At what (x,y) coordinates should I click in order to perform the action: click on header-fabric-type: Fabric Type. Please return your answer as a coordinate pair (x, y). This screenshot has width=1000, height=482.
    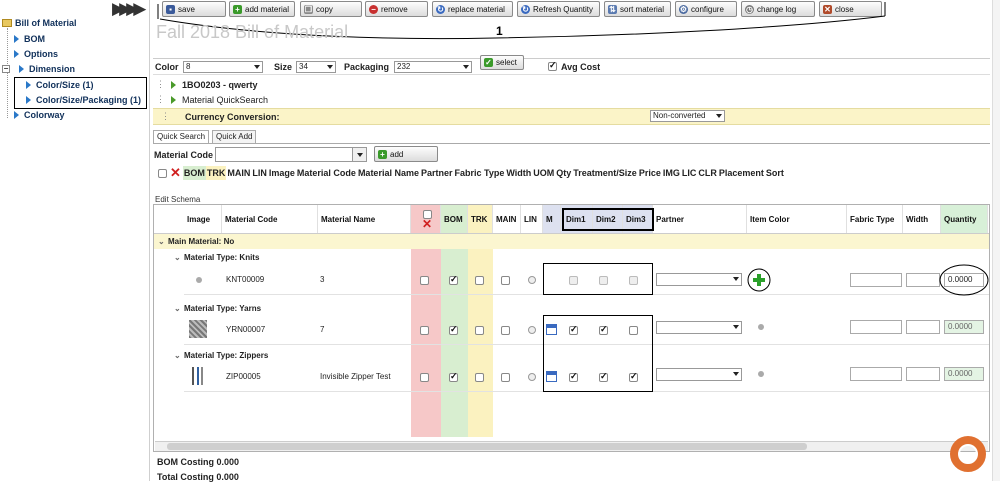
    Looking at the image, I should click on (875, 219).